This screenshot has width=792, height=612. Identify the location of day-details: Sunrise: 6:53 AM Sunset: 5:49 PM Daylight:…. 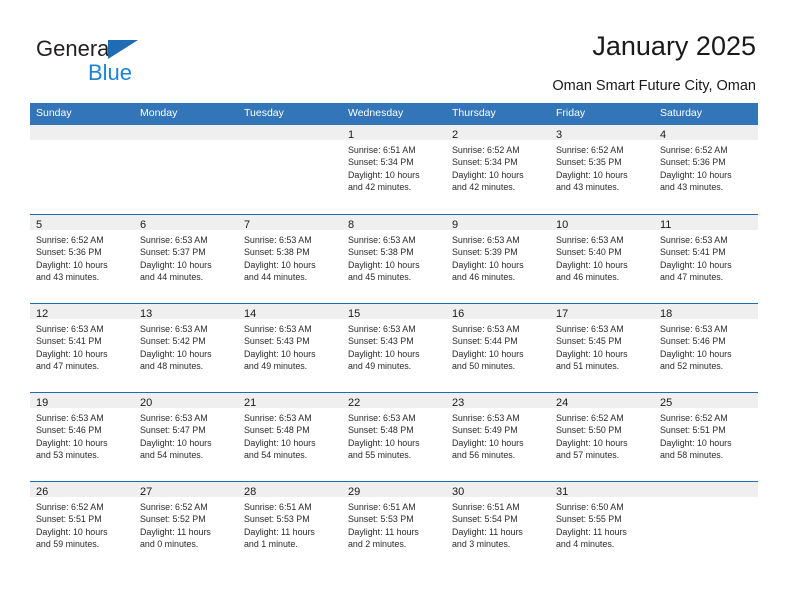
(498, 435).